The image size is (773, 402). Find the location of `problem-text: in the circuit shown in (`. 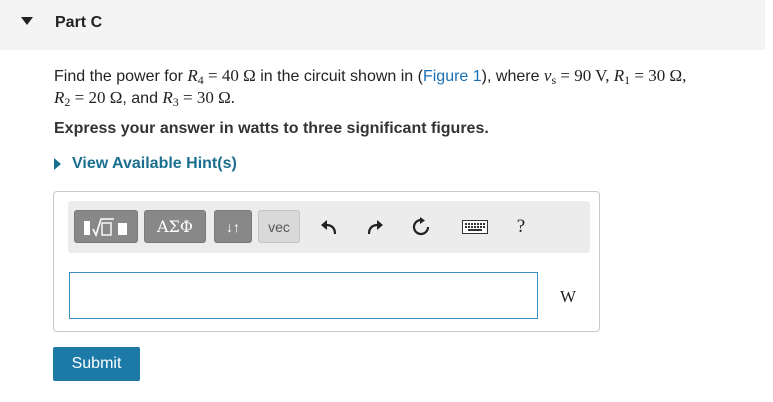

problem-text: in the circuit shown in ( is located at coordinates (339, 76).